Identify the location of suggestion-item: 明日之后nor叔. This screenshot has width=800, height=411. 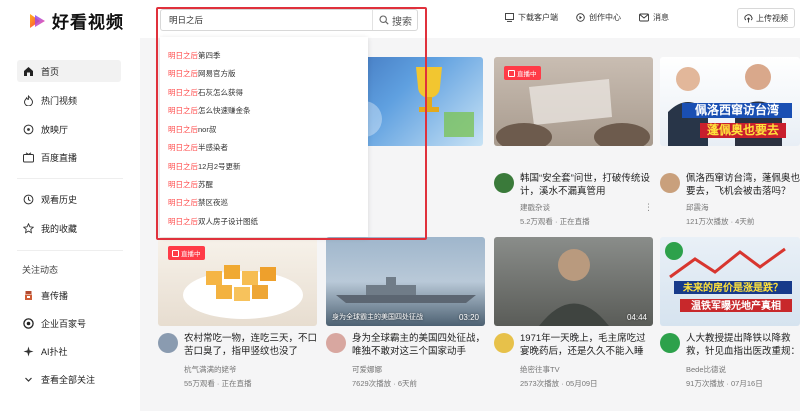
(192, 129).